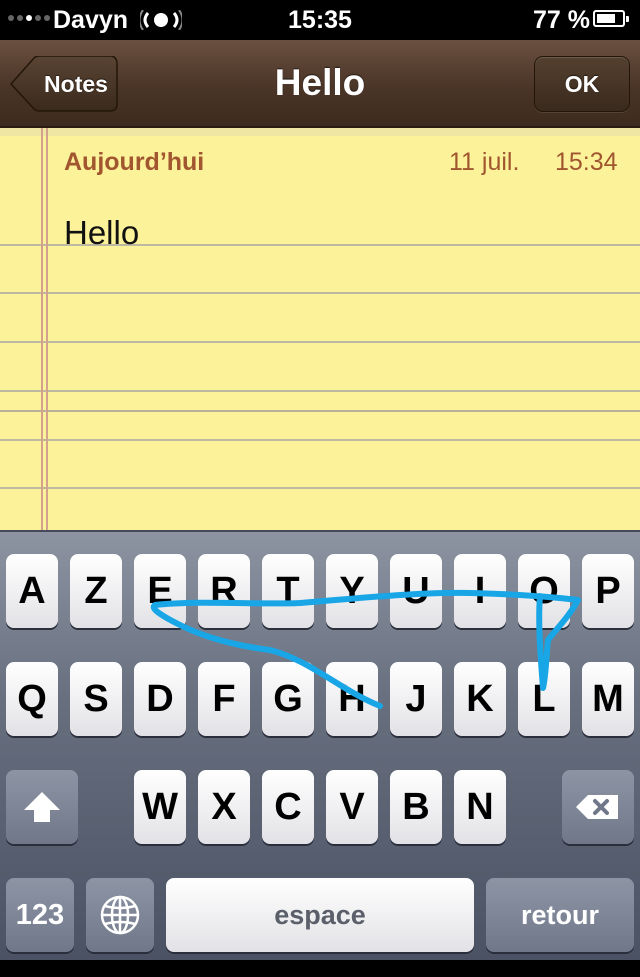 The height and width of the screenshot is (977, 640). Describe the element at coordinates (320, 84) in the screenshot. I see `navigation-bar: Notes Hello OK` at that location.